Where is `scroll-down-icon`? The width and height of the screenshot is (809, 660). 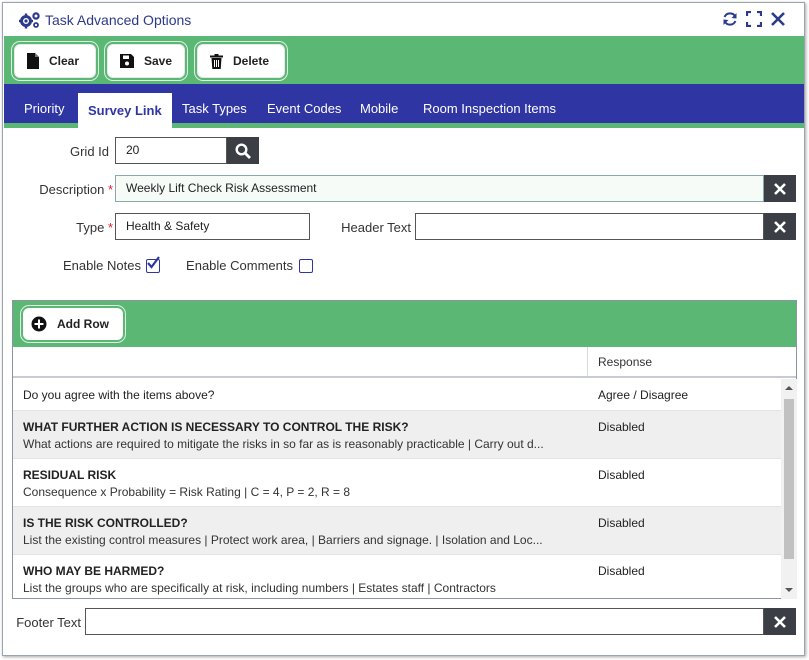
scroll-down-icon is located at coordinates (789, 590).